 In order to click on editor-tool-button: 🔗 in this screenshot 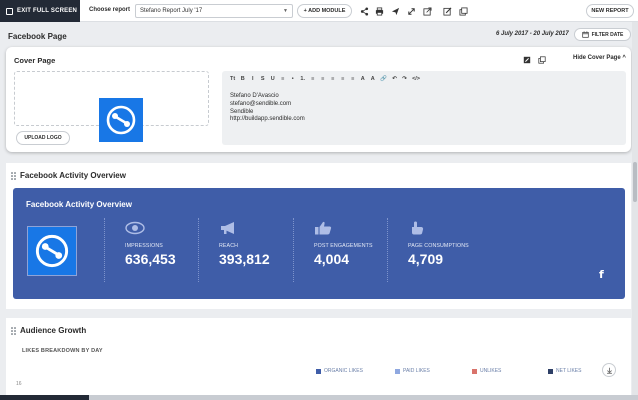, I will do `click(383, 79)`.